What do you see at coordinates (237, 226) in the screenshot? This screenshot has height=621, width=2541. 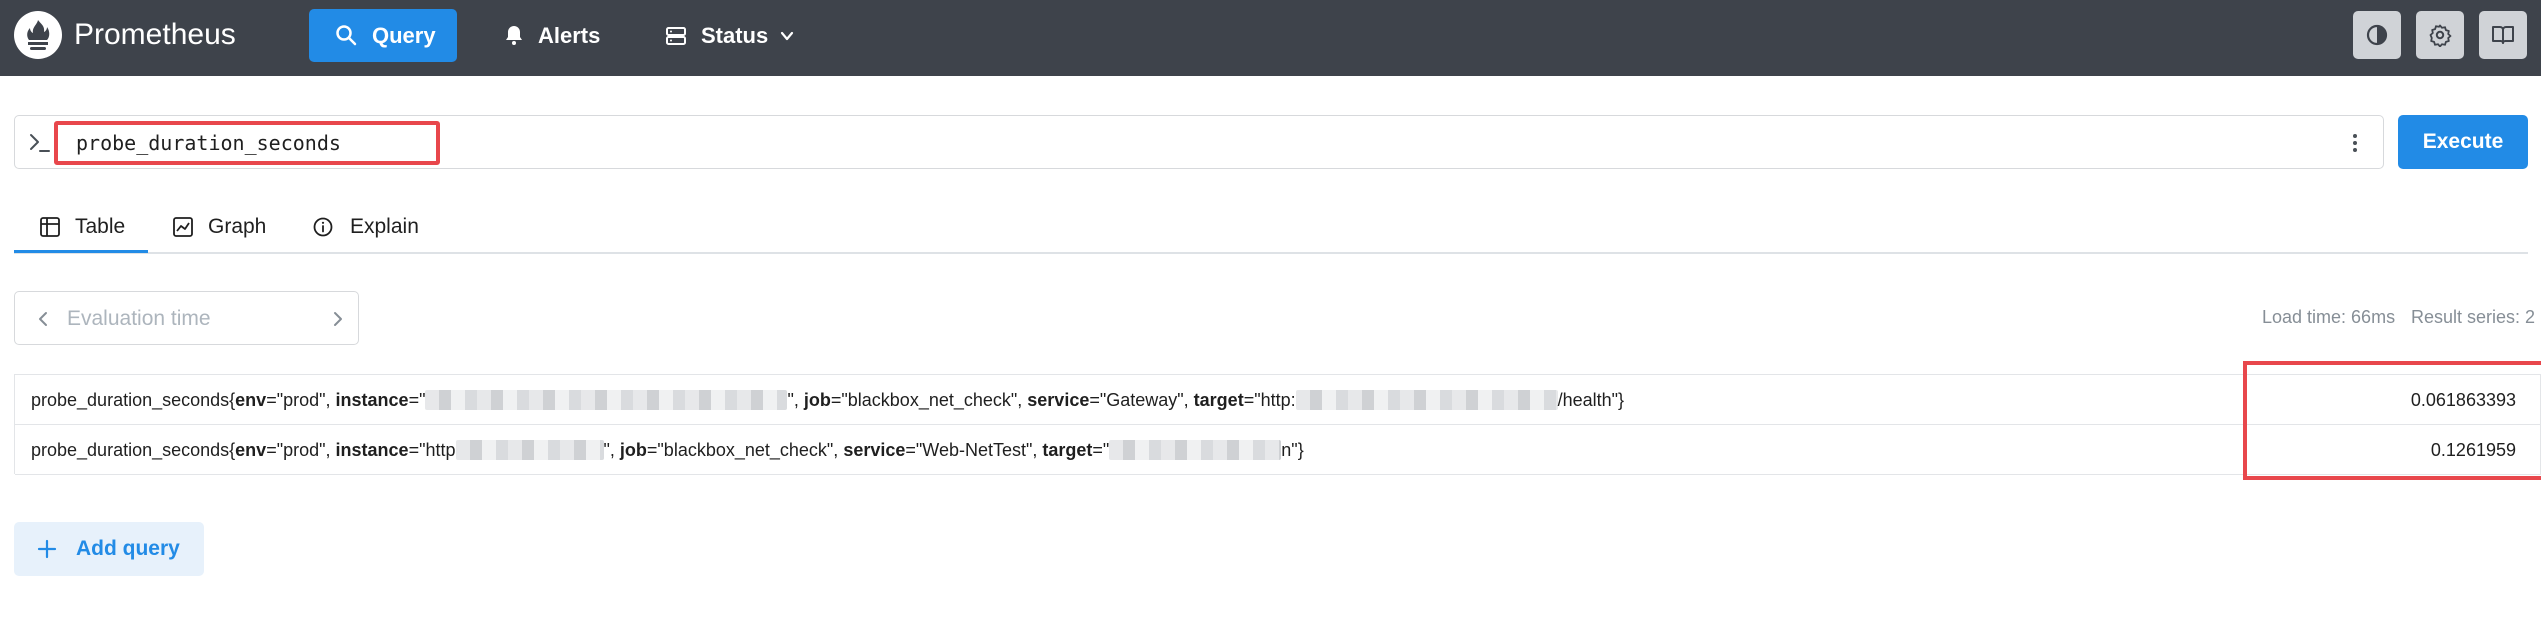 I see `tab-graph-label: Graph` at bounding box center [237, 226].